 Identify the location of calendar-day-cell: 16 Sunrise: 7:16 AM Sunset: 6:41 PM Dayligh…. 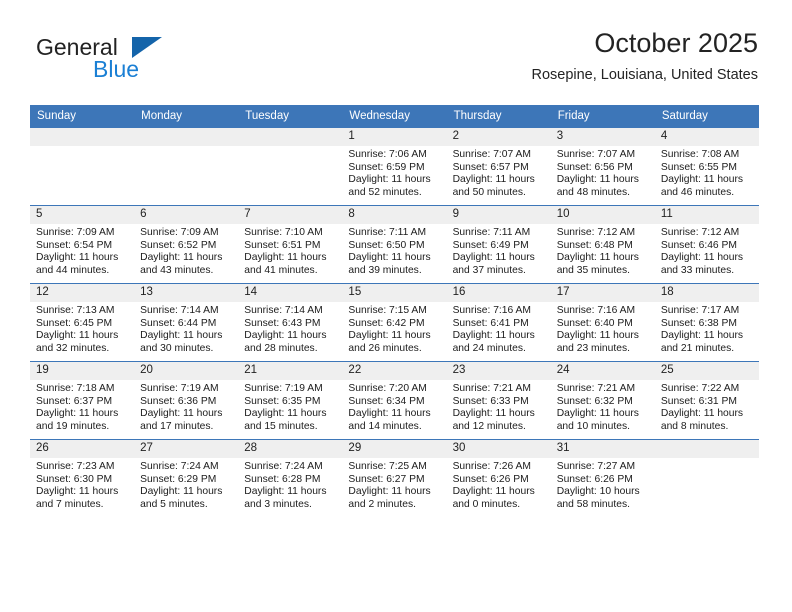
(498, 322).